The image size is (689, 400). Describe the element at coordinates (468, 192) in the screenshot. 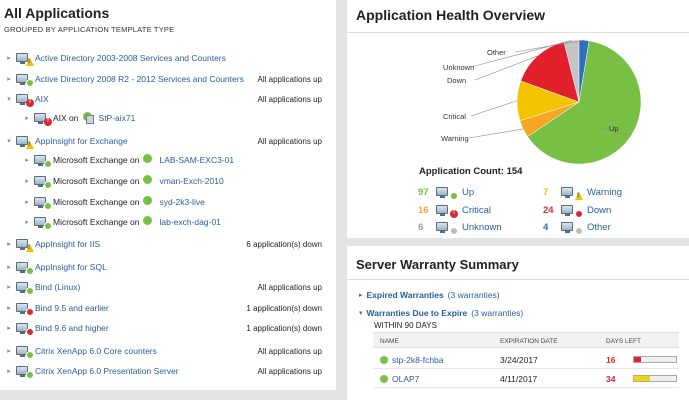

I see `legend-label: Up` at that location.